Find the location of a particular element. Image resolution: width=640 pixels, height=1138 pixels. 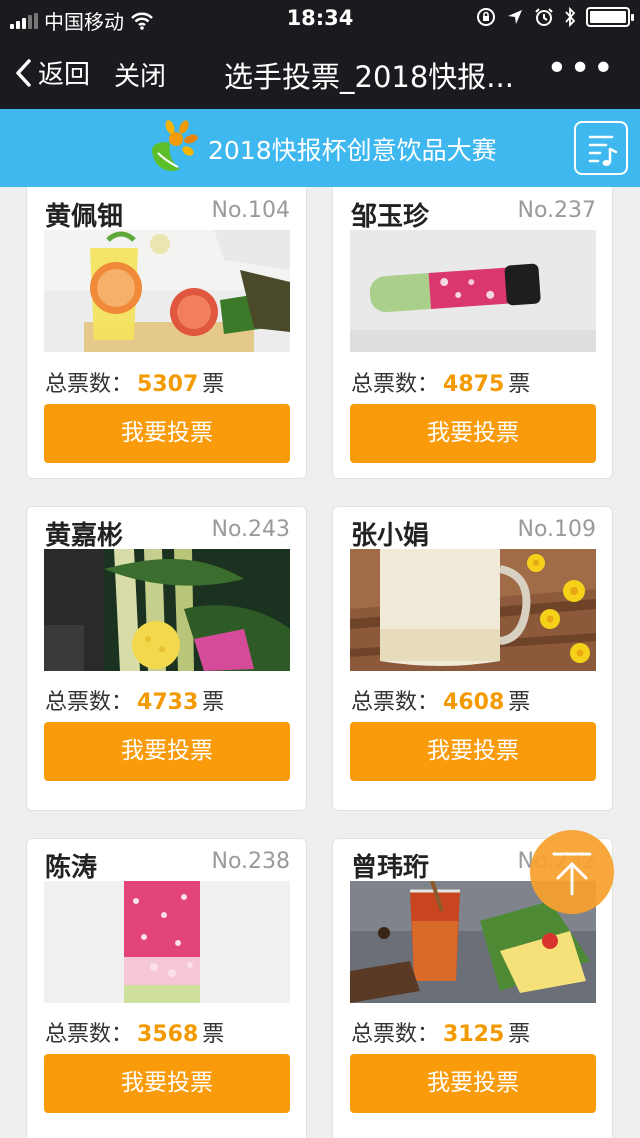

contestant-name: 黄嘉彬 is located at coordinates (84, 536).